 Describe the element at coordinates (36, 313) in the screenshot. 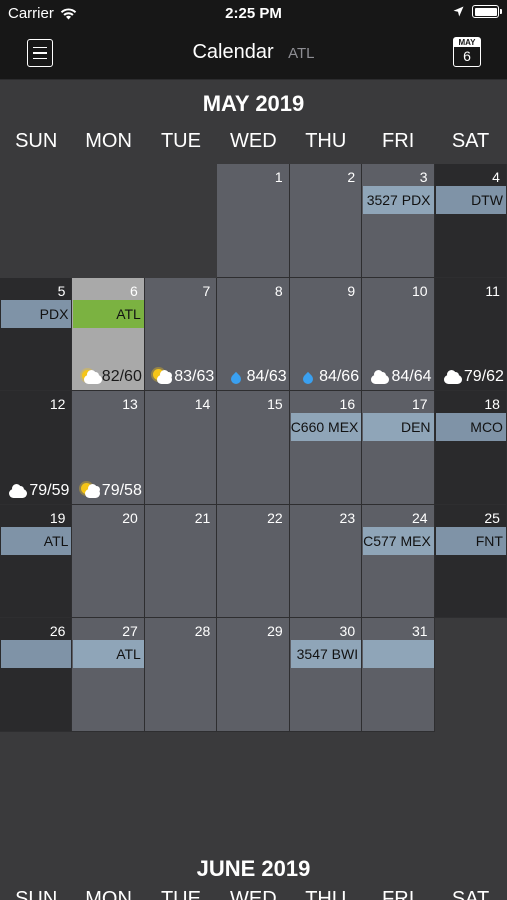

I see `event-bar: PDX` at that location.